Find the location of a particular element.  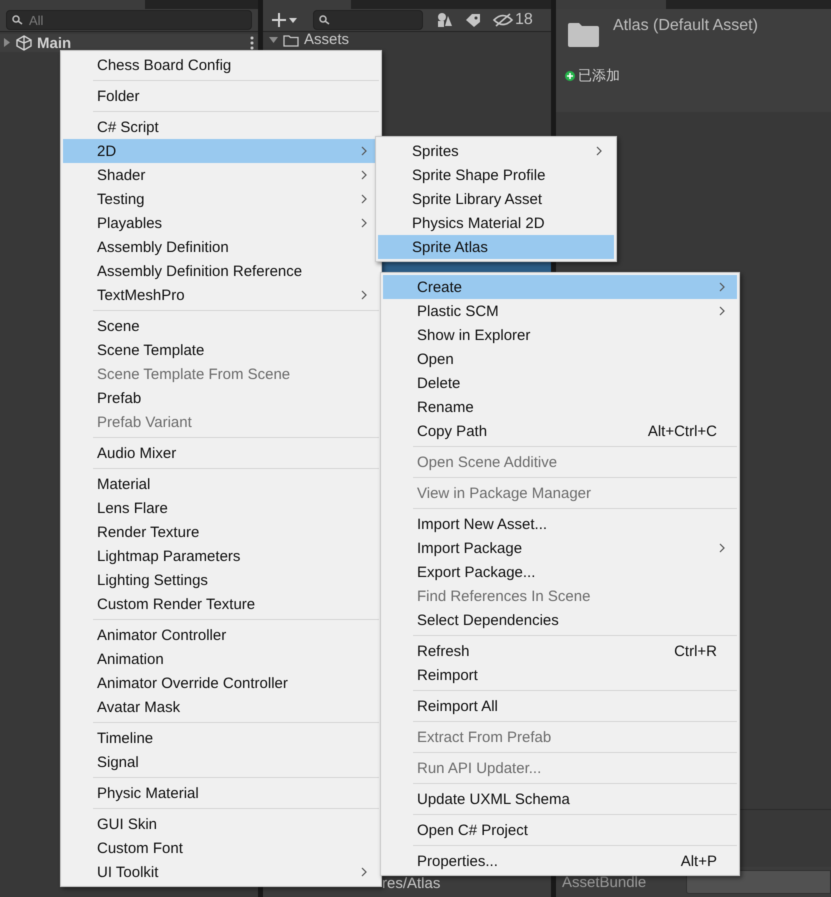

menu-item: Shader is located at coordinates (221, 175).